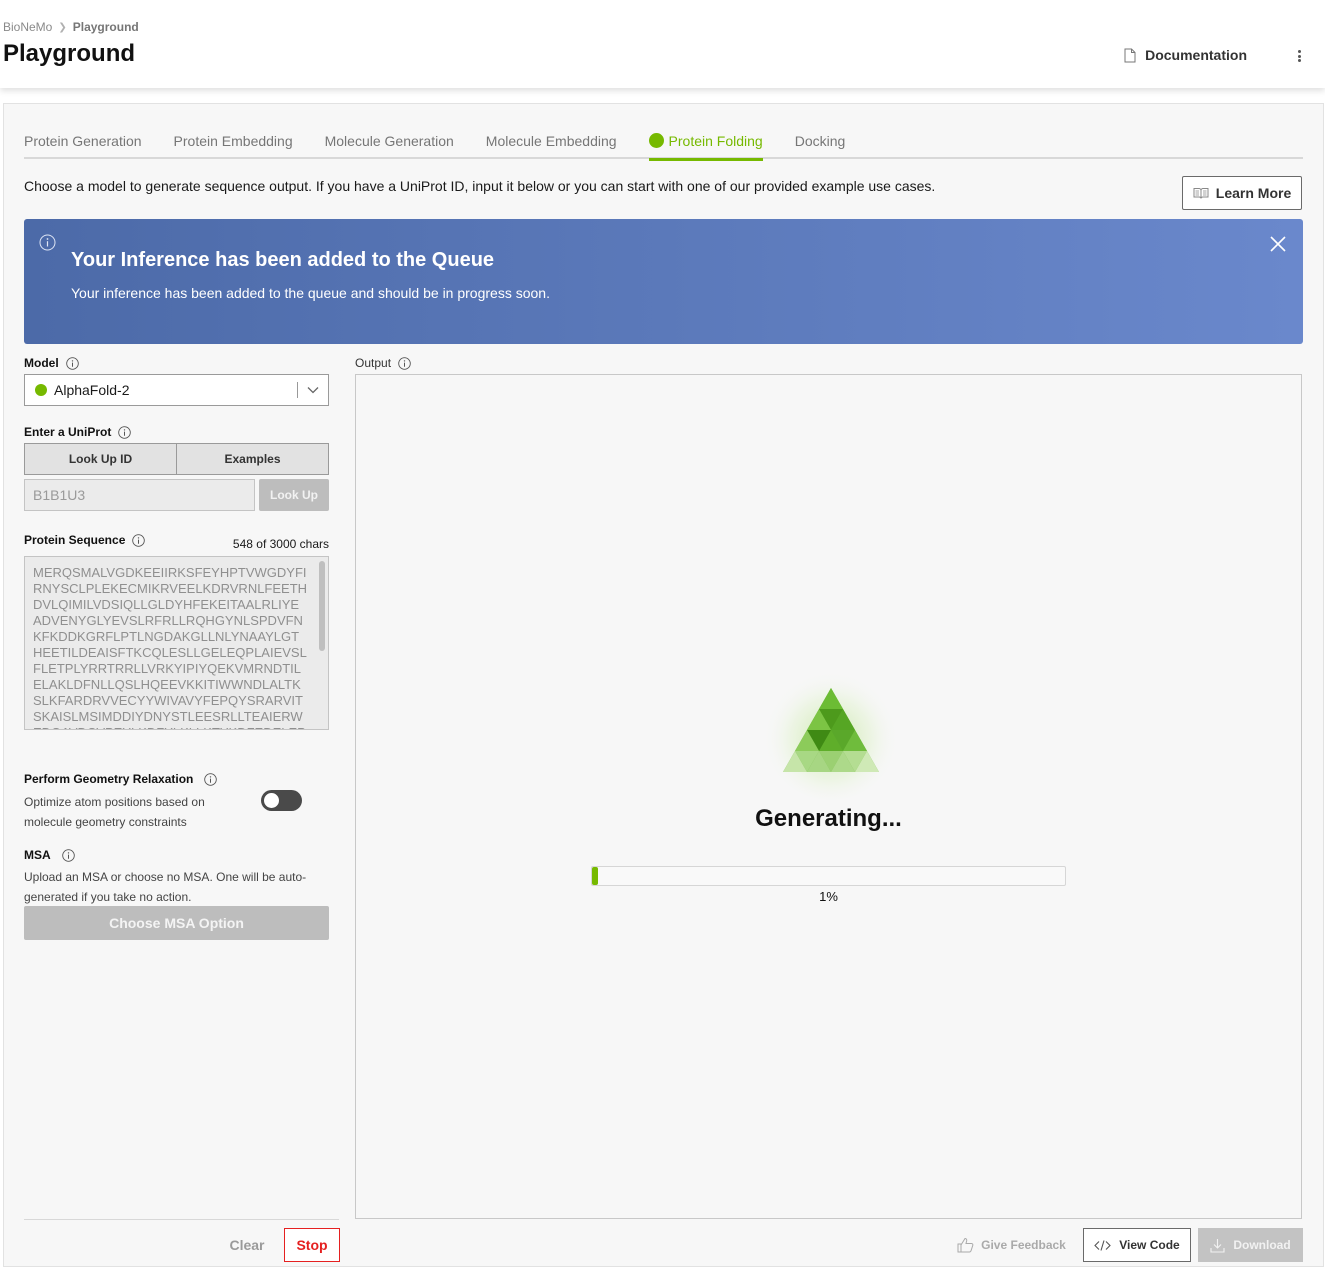 This screenshot has height=1267, width=1325. I want to click on model-select: AlphaFold-2, so click(176, 390).